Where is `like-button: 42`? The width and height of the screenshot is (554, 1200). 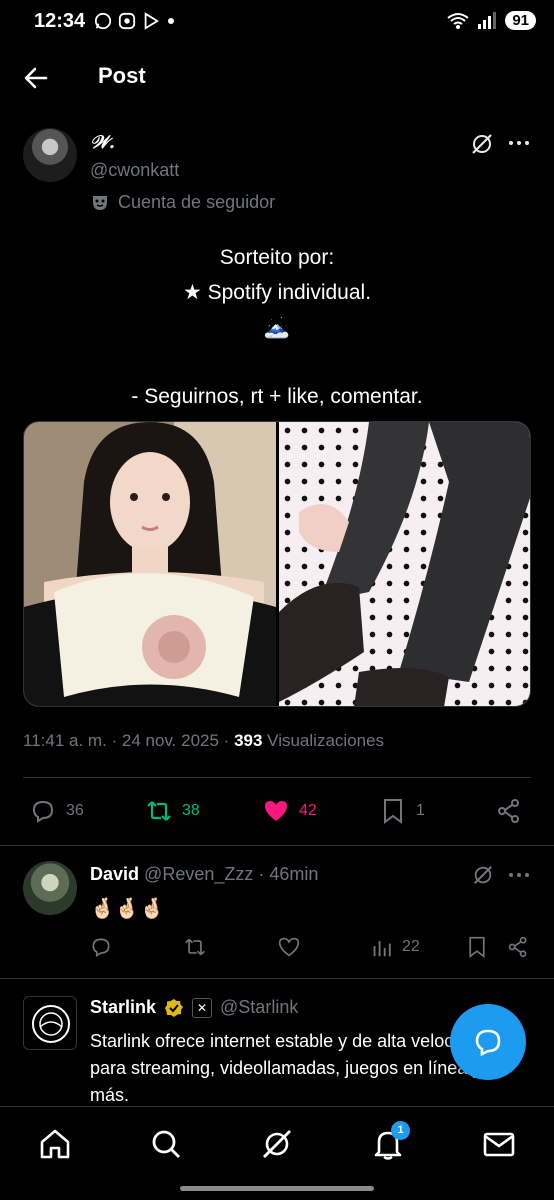
like-button: 42 is located at coordinates (290, 811).